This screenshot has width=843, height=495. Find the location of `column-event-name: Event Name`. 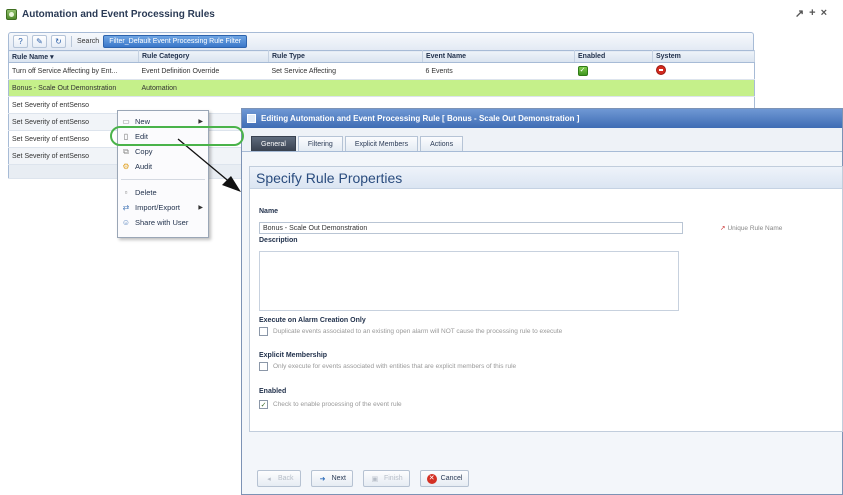

column-event-name: Event Name is located at coordinates (498, 56).